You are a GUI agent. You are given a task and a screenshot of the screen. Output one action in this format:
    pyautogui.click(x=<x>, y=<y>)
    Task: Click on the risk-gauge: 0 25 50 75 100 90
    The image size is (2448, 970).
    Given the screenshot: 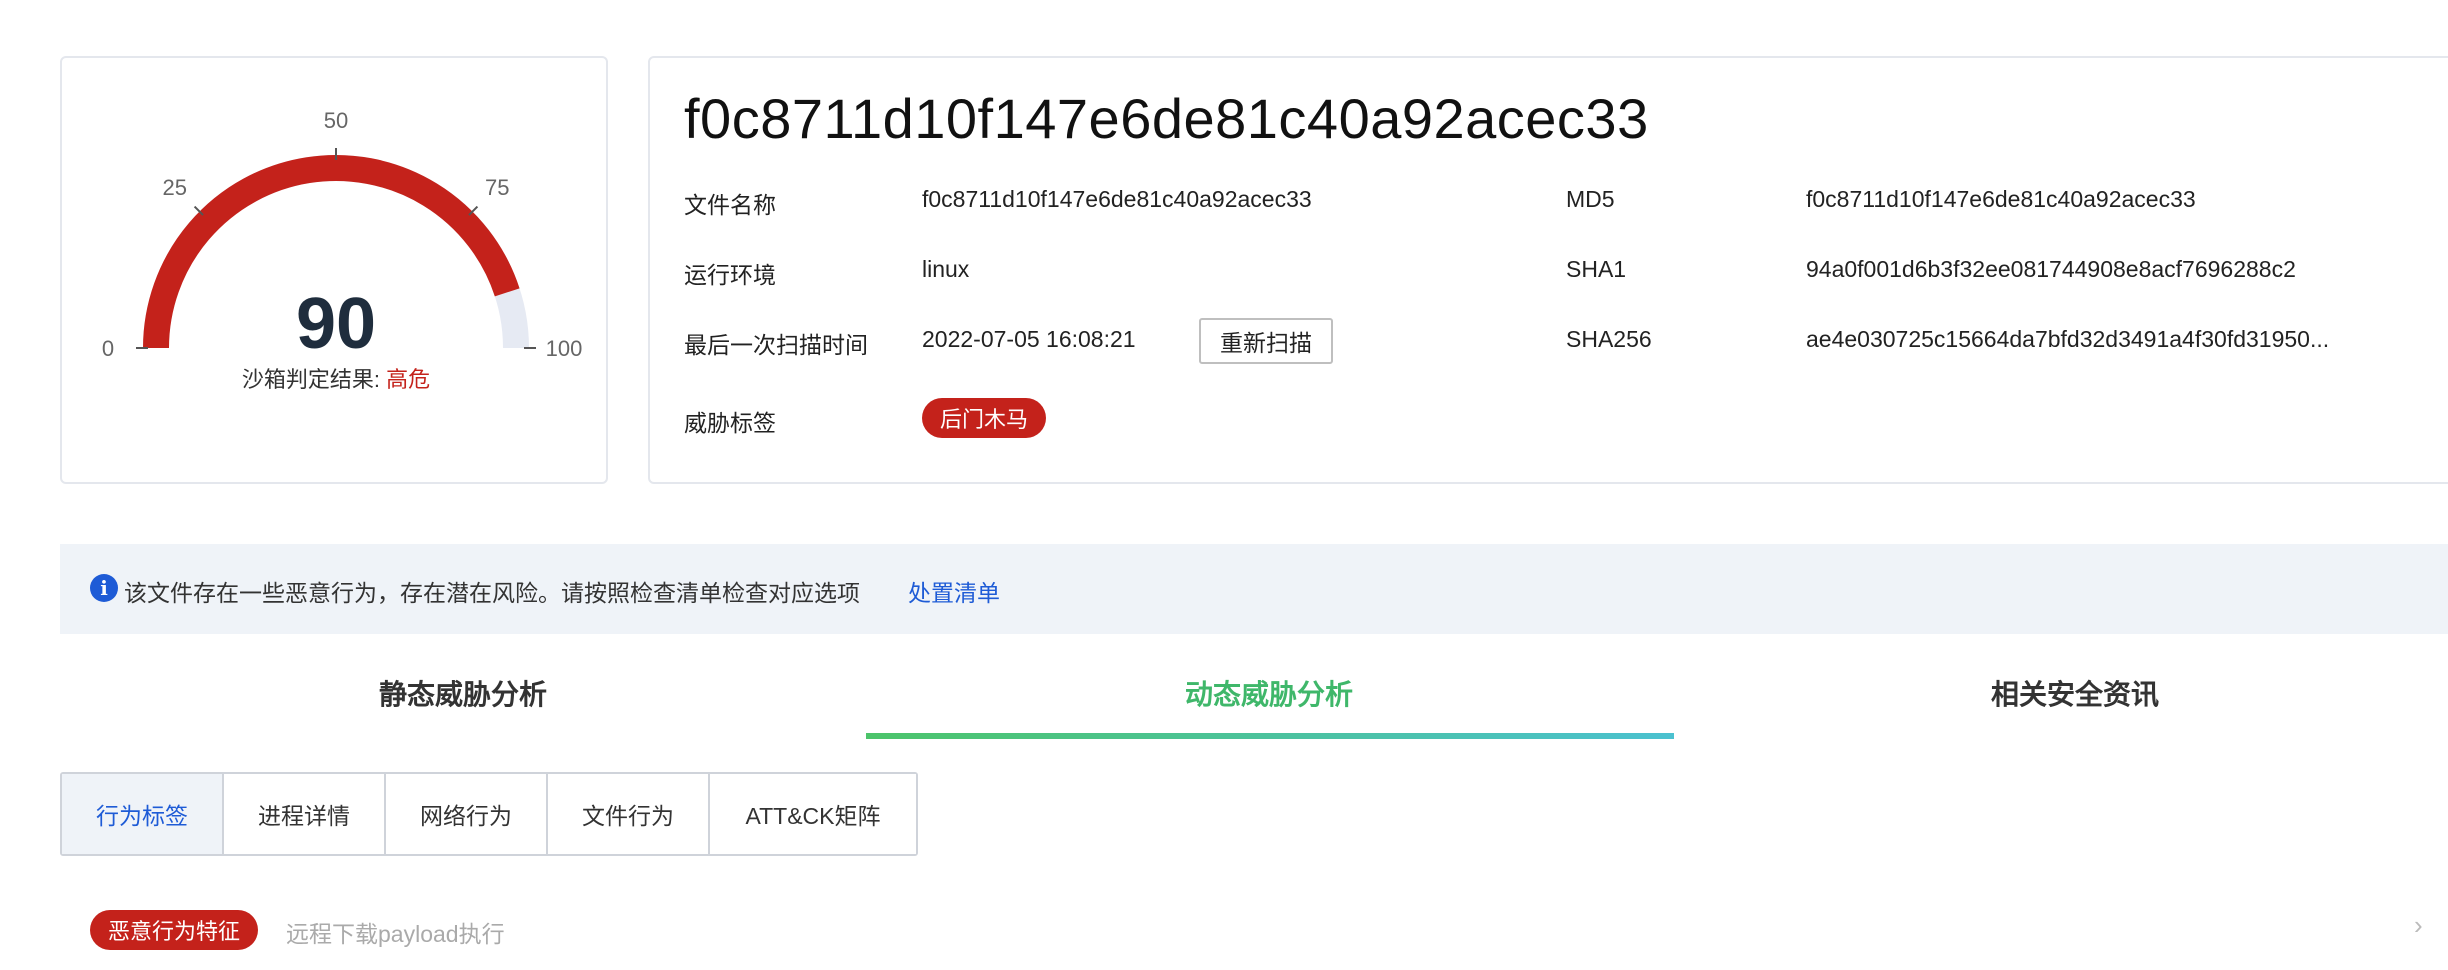 What is the action you would take?
    pyautogui.click(x=342, y=236)
    